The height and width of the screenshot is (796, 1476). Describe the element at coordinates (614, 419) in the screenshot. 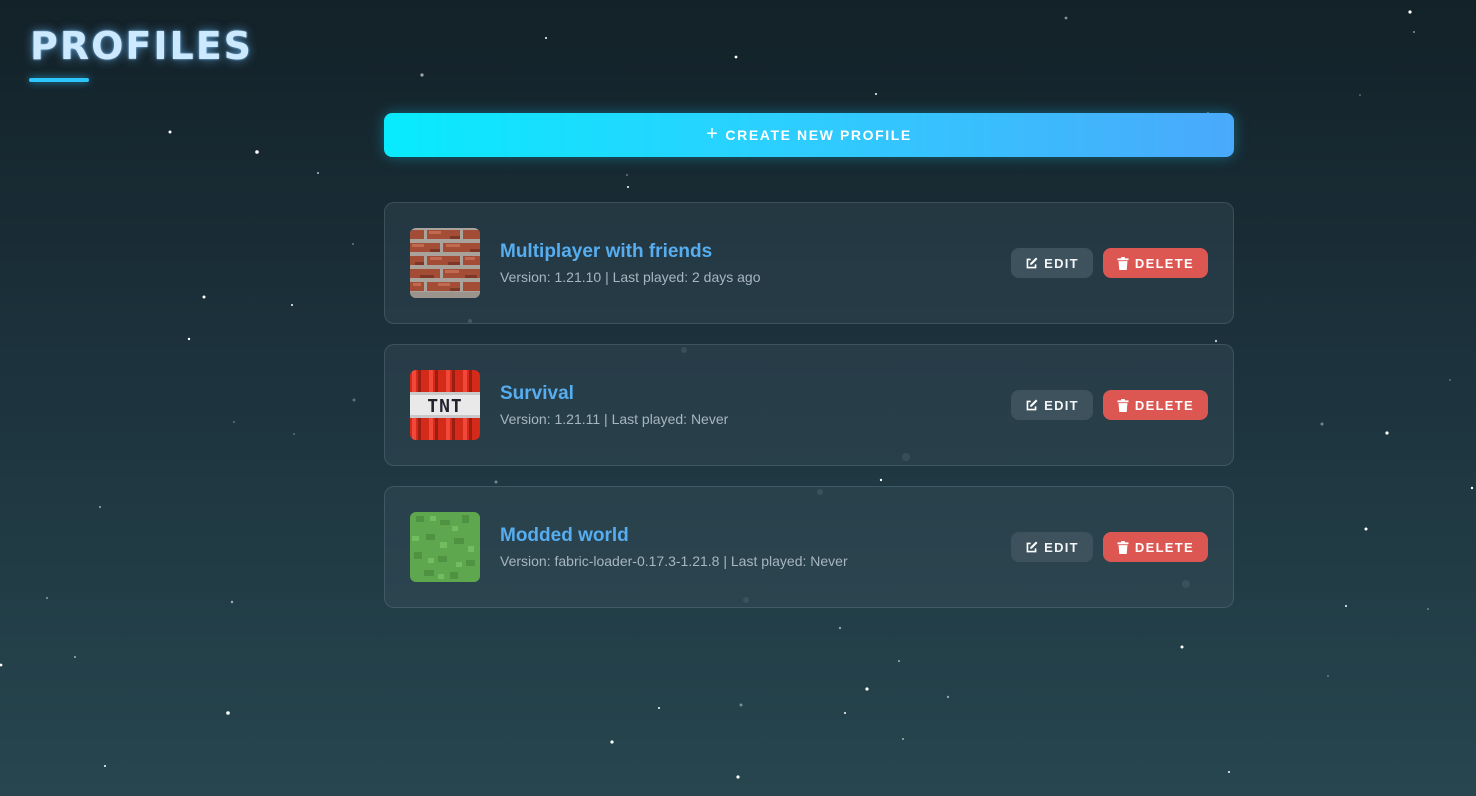

I see `profile-meta: Version: 1.21.11 | Last played: Never` at that location.